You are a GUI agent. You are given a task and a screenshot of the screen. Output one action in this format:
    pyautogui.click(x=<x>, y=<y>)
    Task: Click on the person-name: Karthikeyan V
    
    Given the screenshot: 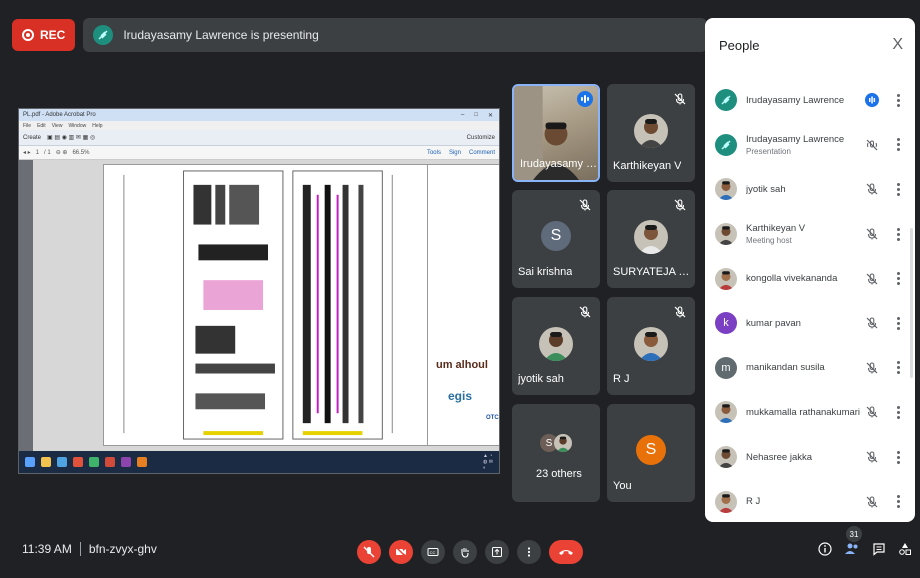 What is the action you would take?
    pyautogui.click(x=776, y=229)
    